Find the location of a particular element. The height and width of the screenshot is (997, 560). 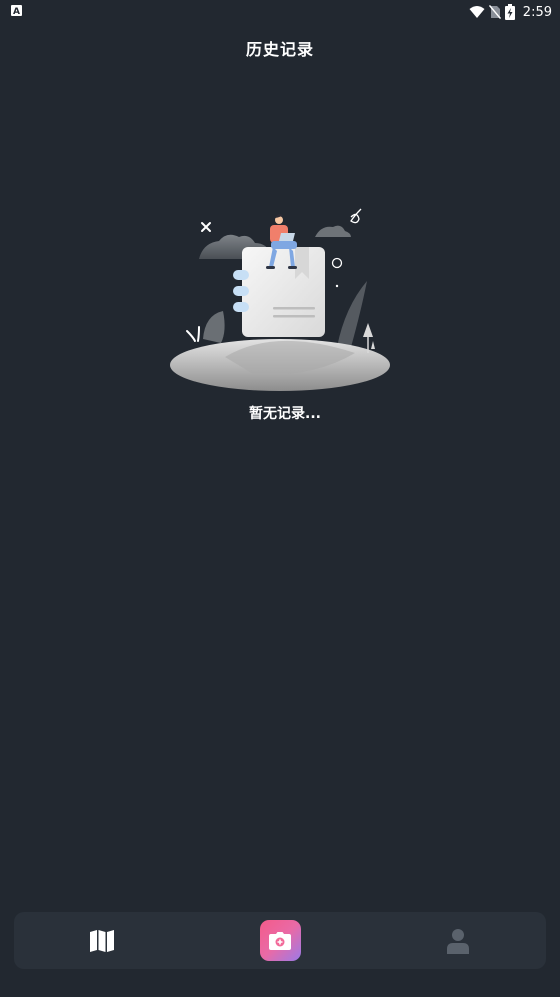

status-time: 2:59 is located at coordinates (537, 12).